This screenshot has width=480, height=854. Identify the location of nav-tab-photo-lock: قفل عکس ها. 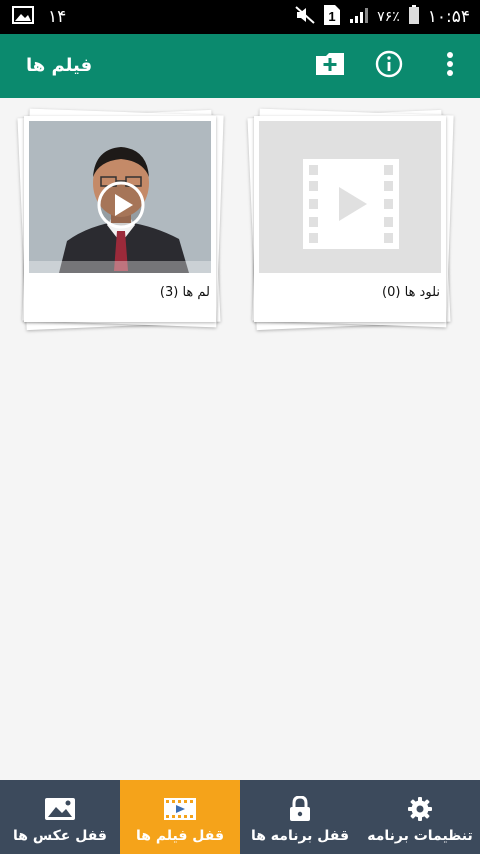
(60, 817).